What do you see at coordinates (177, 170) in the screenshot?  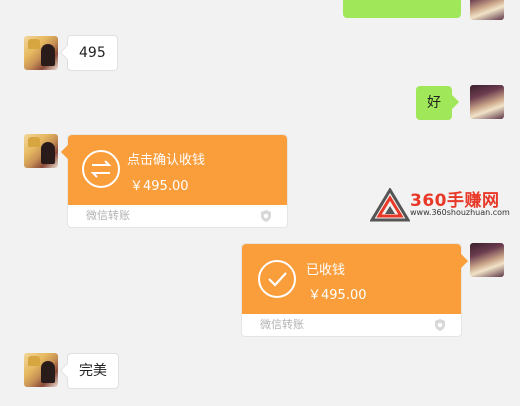 I see `transfer-card-body: 点击确认收钱 ￥495.00` at bounding box center [177, 170].